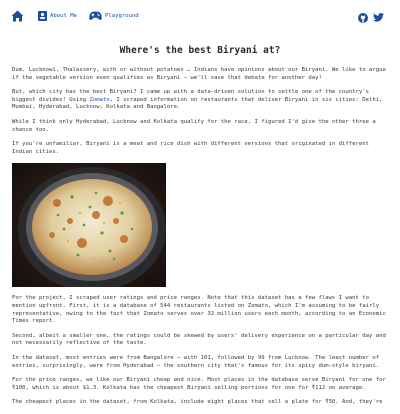 This screenshot has height=414, width=400. What do you see at coordinates (95, 15) in the screenshot?
I see `gamepad-icon` at bounding box center [95, 15].